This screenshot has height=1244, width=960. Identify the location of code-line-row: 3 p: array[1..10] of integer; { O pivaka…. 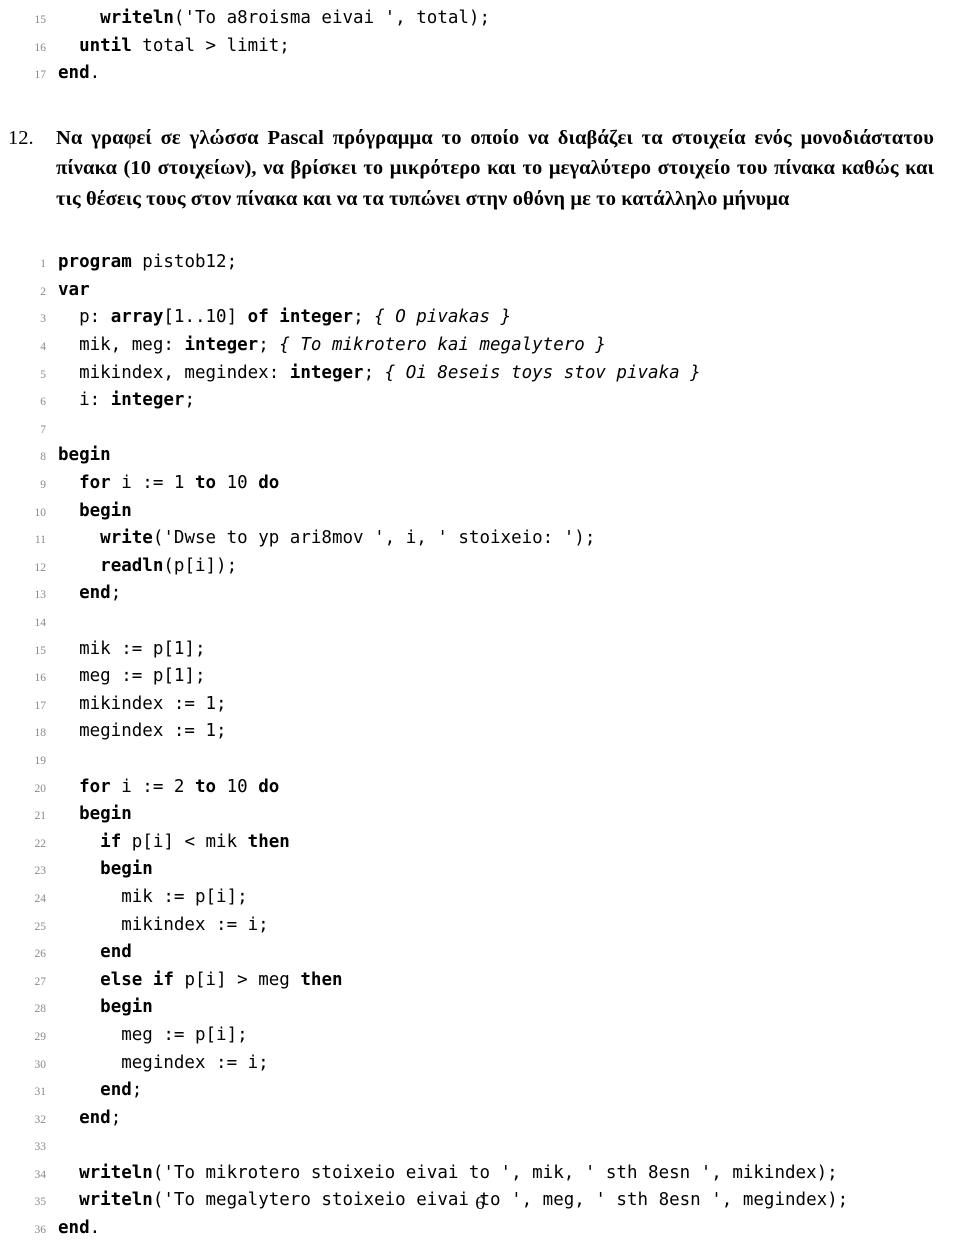
(480, 319).